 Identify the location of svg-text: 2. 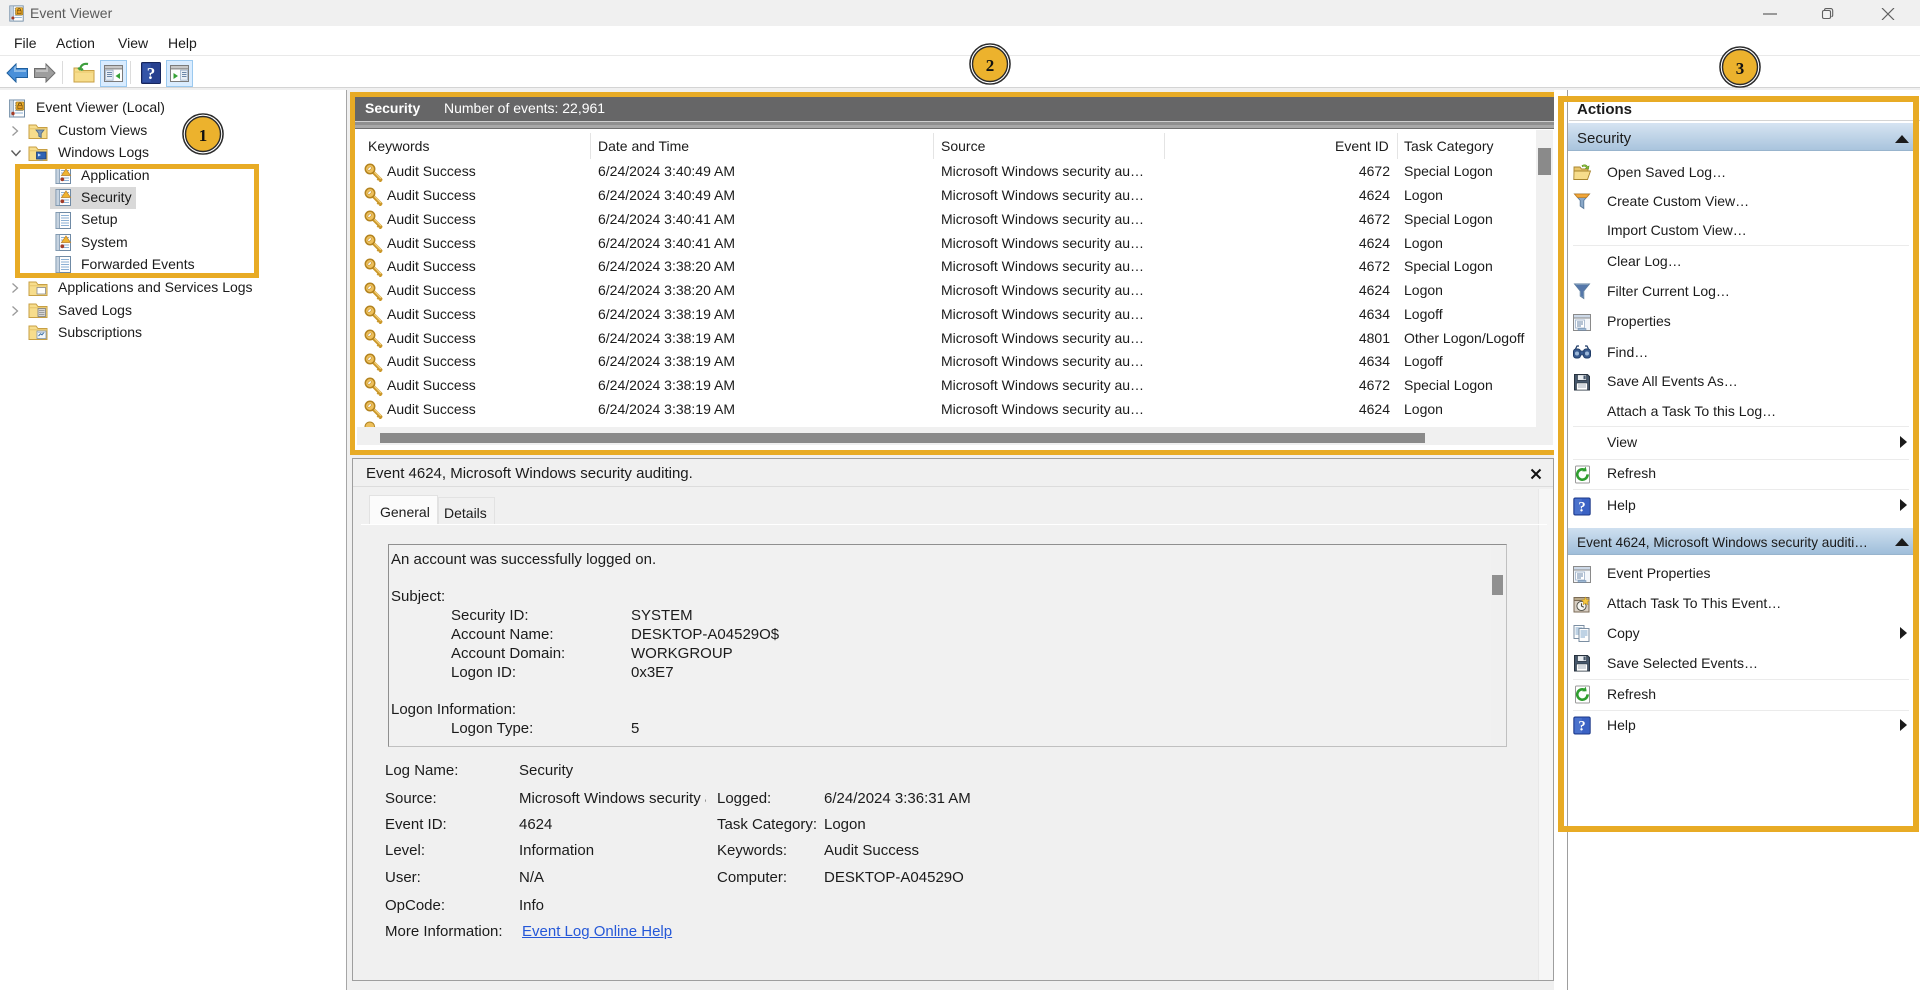
(990, 65).